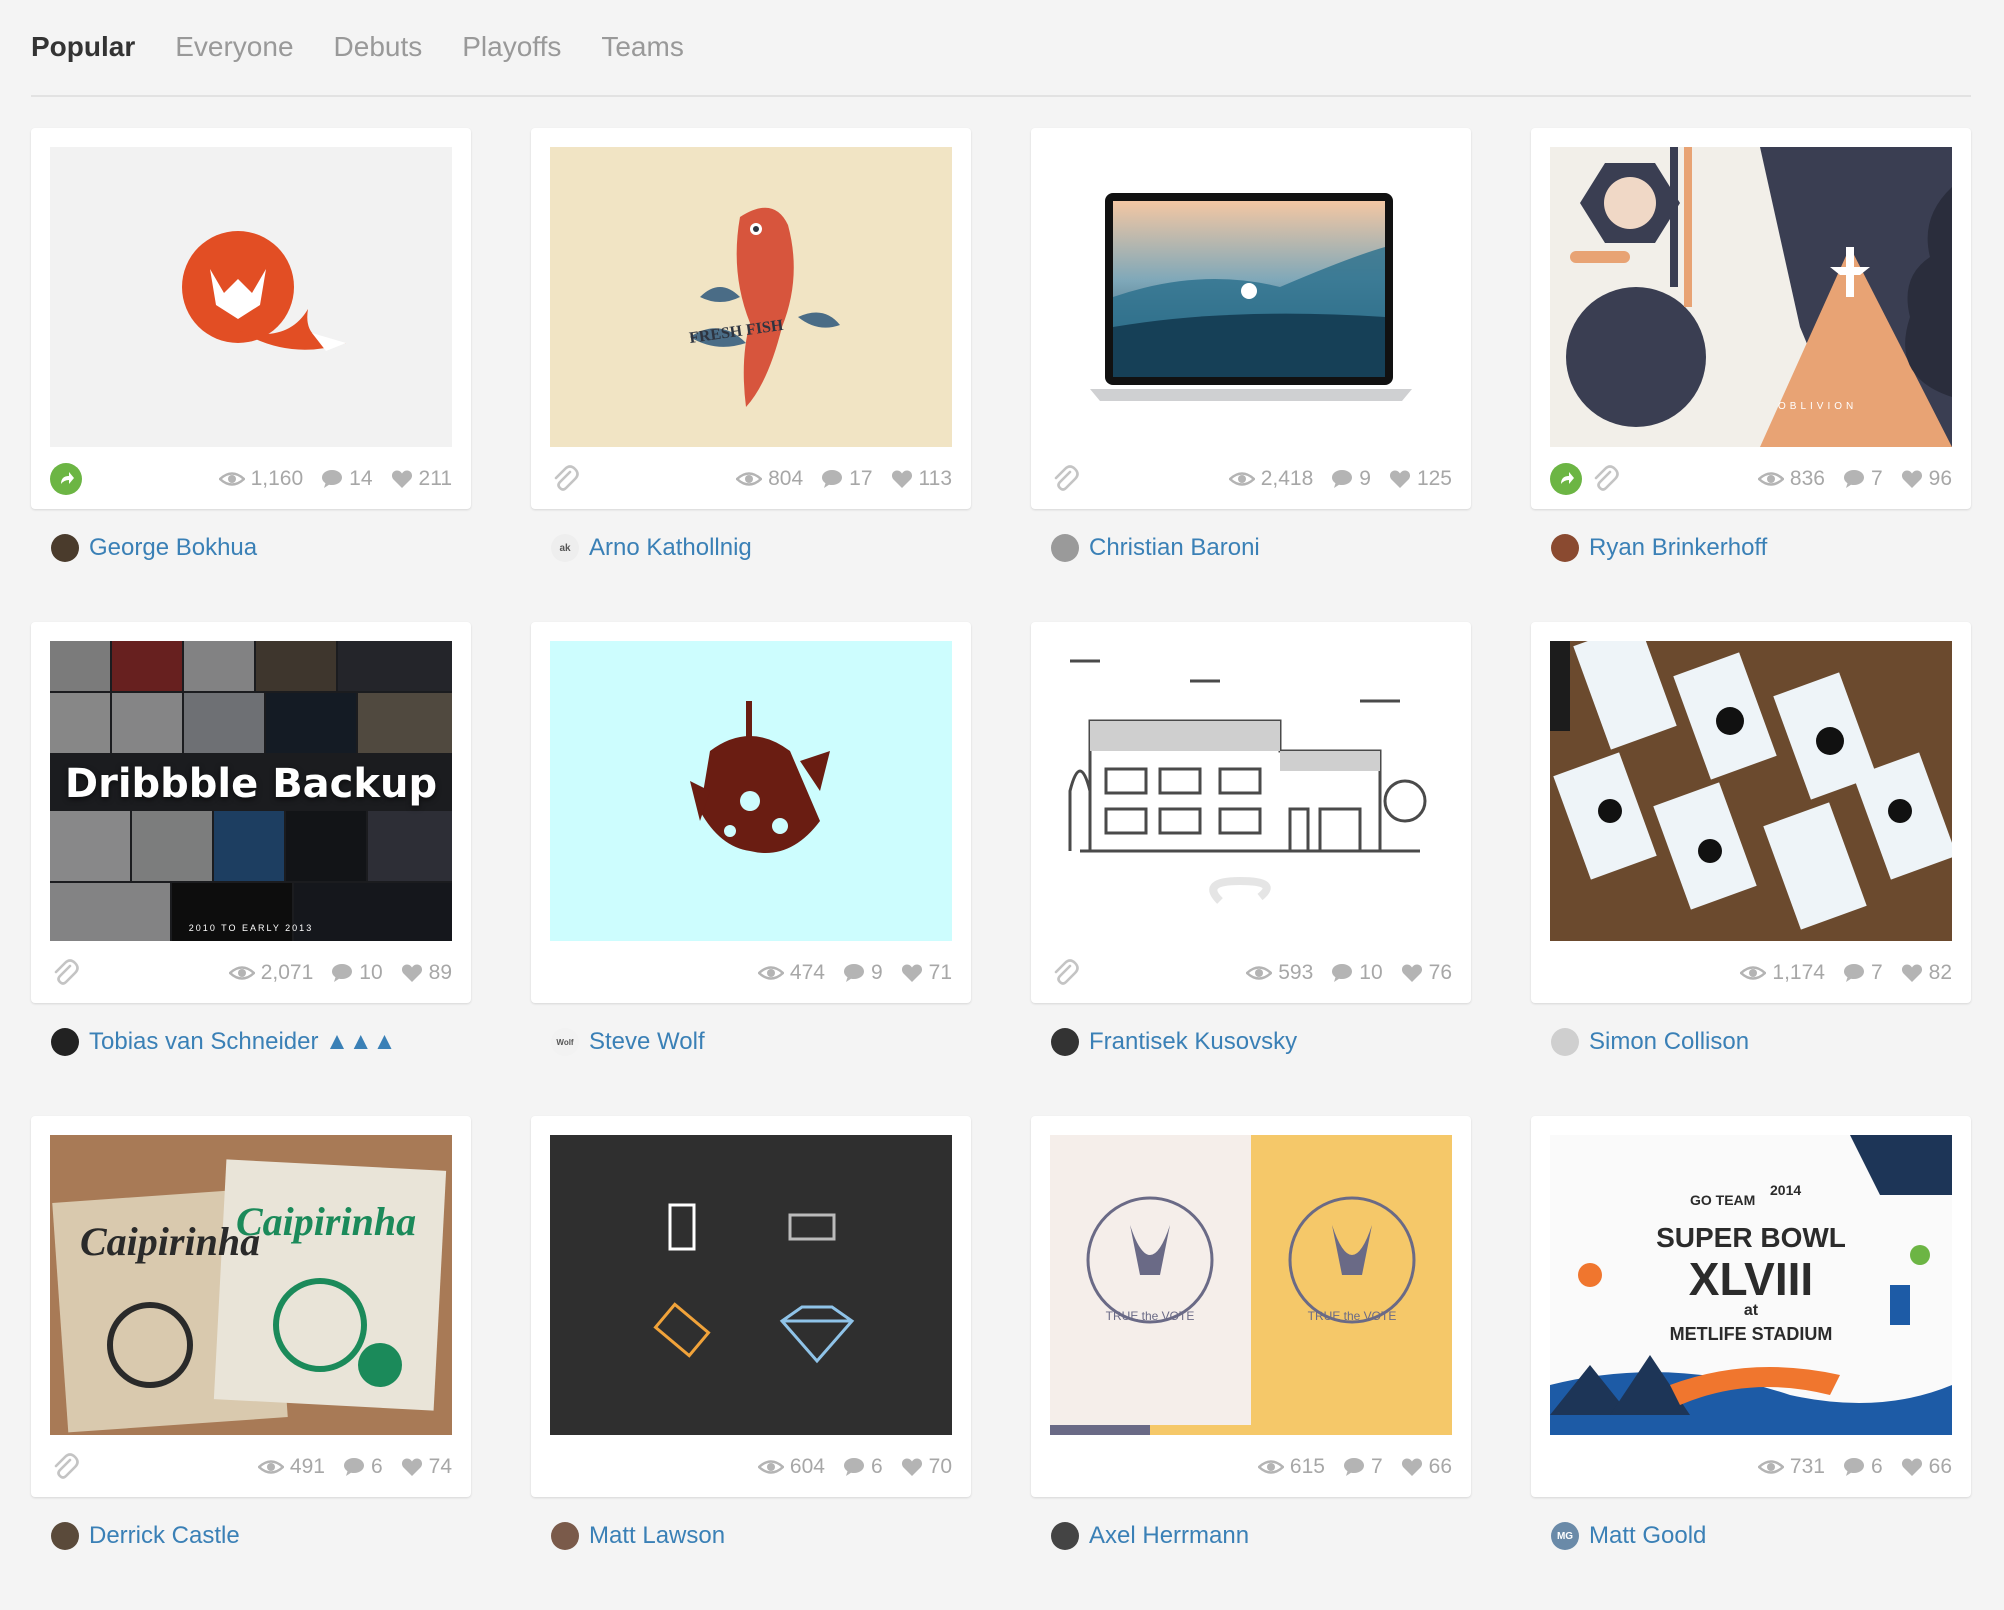 The height and width of the screenshot is (1610, 2004). What do you see at coordinates (251, 1285) in the screenshot?
I see `shot-thumbnail: Caipirinha Caipirinha` at bounding box center [251, 1285].